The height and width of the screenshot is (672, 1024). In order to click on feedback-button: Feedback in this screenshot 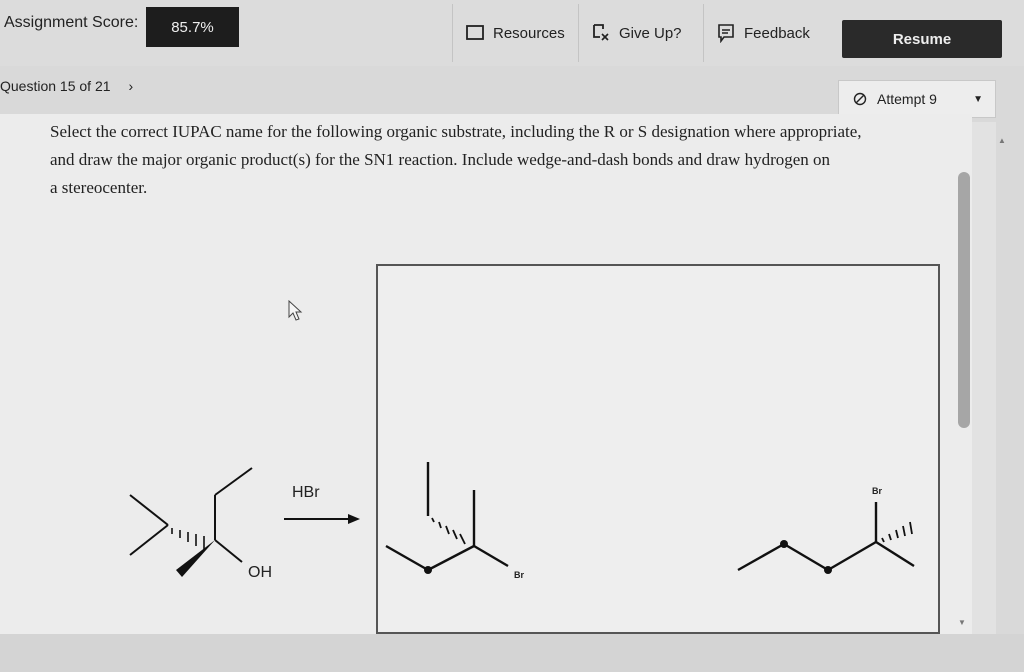, I will do `click(763, 33)`.